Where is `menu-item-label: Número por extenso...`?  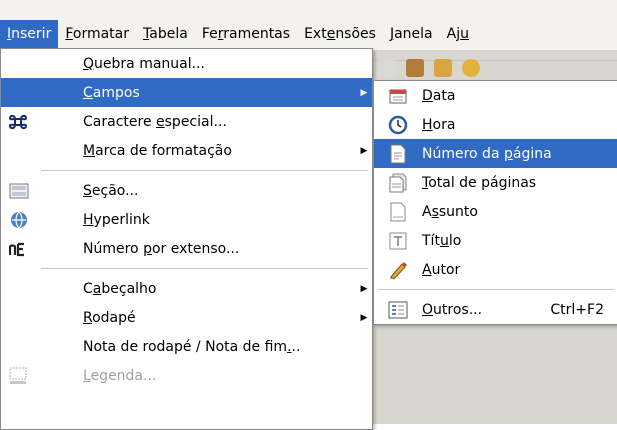 menu-item-label: Número por extenso... is located at coordinates (161, 248).